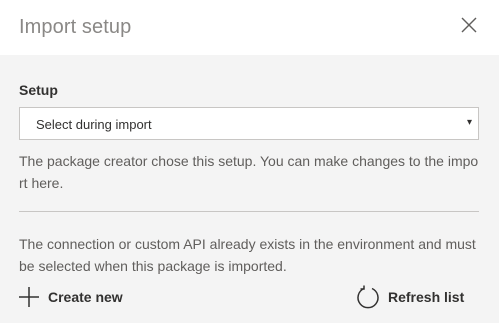 The height and width of the screenshot is (323, 499). Describe the element at coordinates (75, 27) in the screenshot. I see `dialog-title: Import setup` at that location.